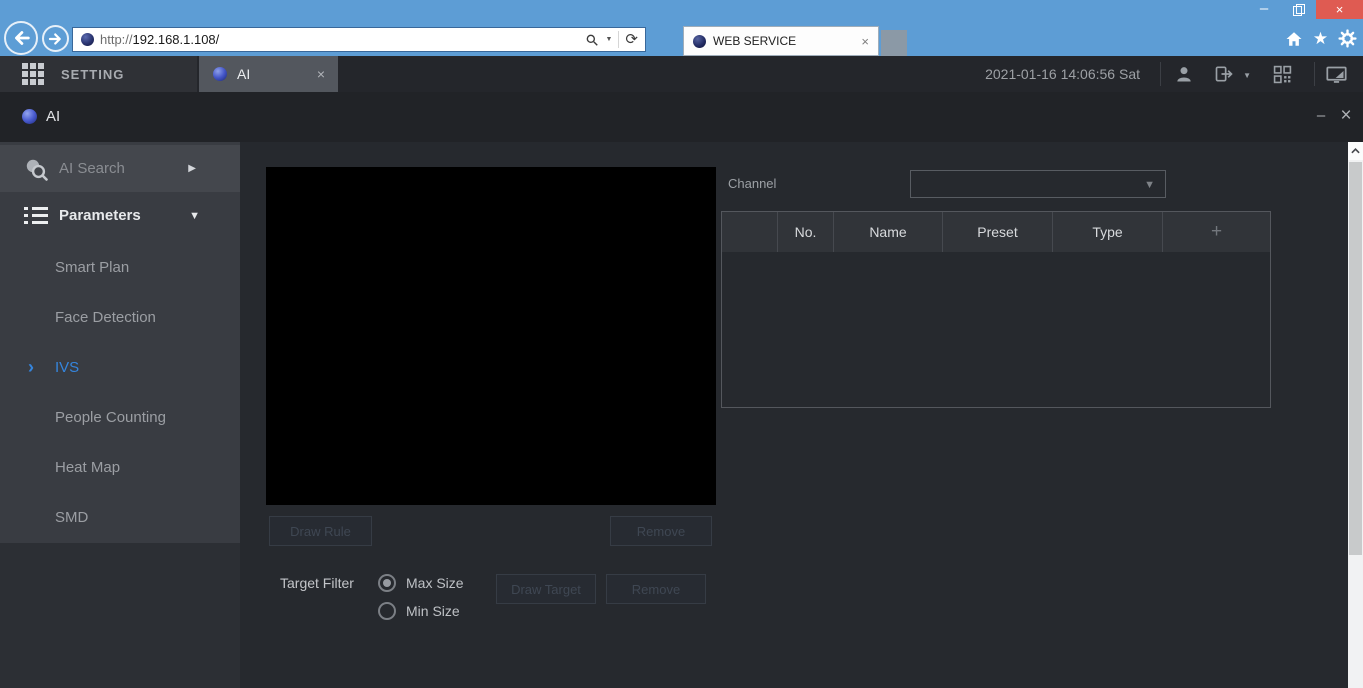 The height and width of the screenshot is (688, 1363). I want to click on site-favicon-globe-icon, so click(87, 39).